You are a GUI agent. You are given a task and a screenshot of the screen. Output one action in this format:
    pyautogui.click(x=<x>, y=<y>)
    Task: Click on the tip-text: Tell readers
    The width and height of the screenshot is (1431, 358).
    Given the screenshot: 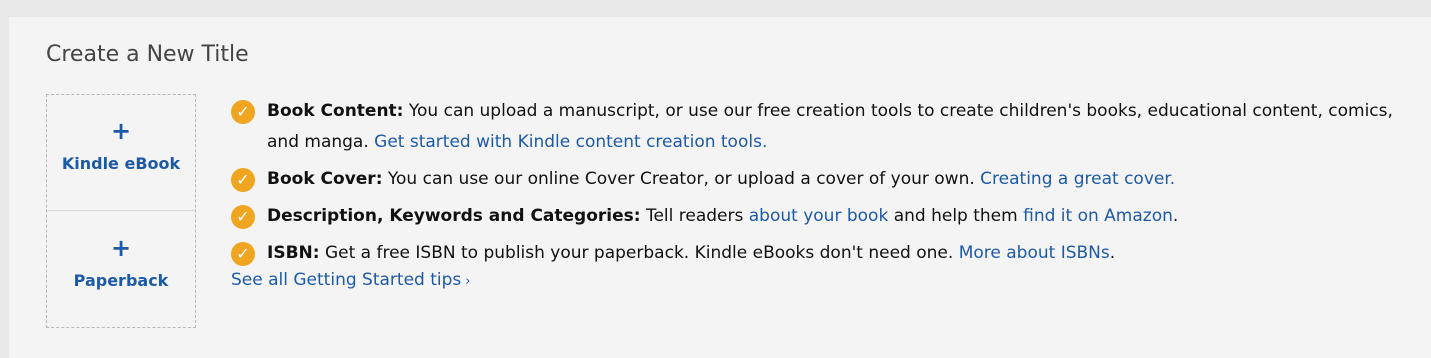 What is the action you would take?
    pyautogui.click(x=694, y=216)
    